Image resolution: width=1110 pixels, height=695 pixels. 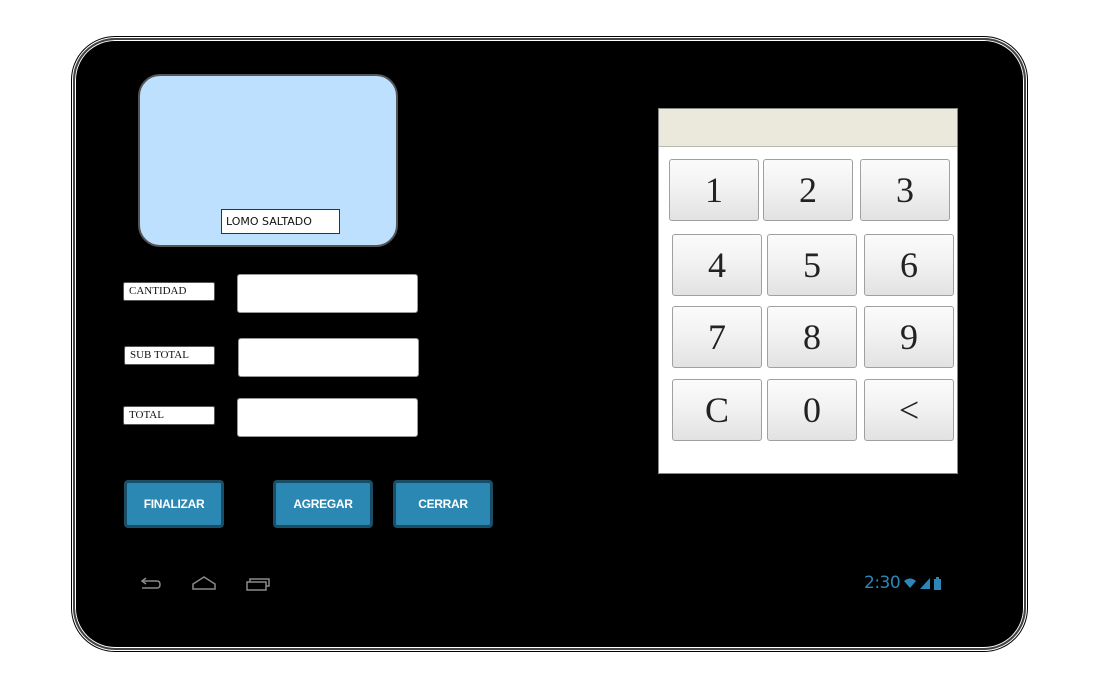 What do you see at coordinates (882, 583) in the screenshot?
I see `clock: 2:30` at bounding box center [882, 583].